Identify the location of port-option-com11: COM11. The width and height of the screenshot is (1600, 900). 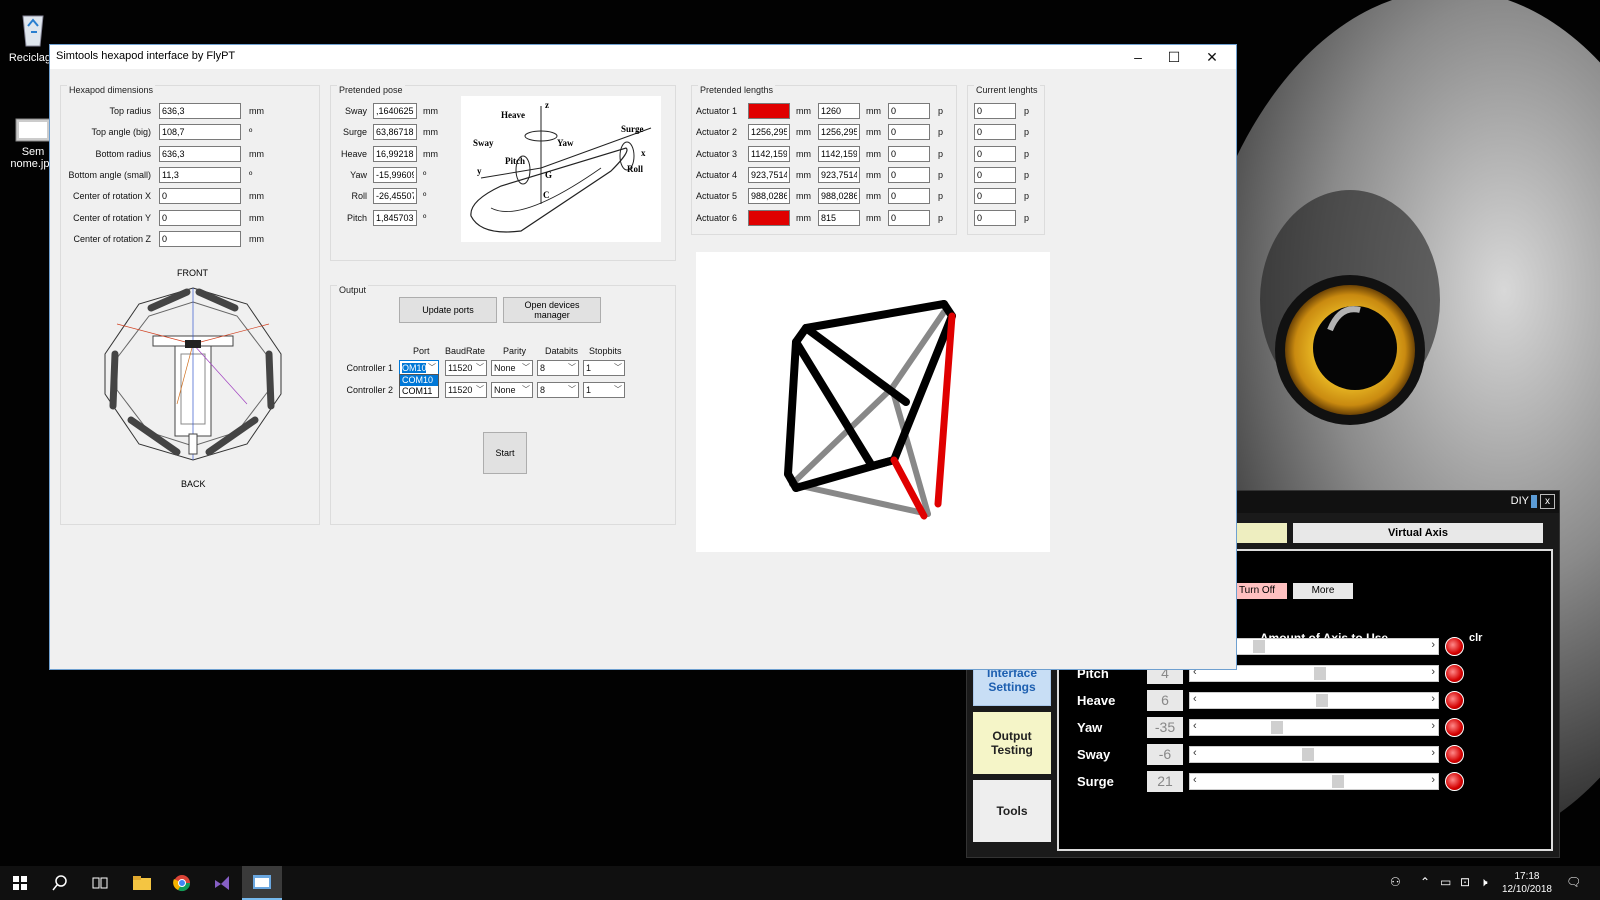
(419, 391).